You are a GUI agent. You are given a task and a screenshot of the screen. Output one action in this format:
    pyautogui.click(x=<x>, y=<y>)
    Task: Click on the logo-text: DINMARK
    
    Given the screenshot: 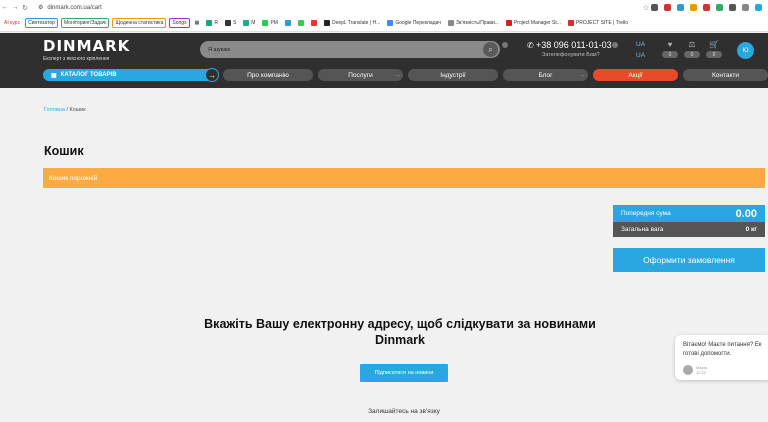 What is the action you would take?
    pyautogui.click(x=87, y=46)
    